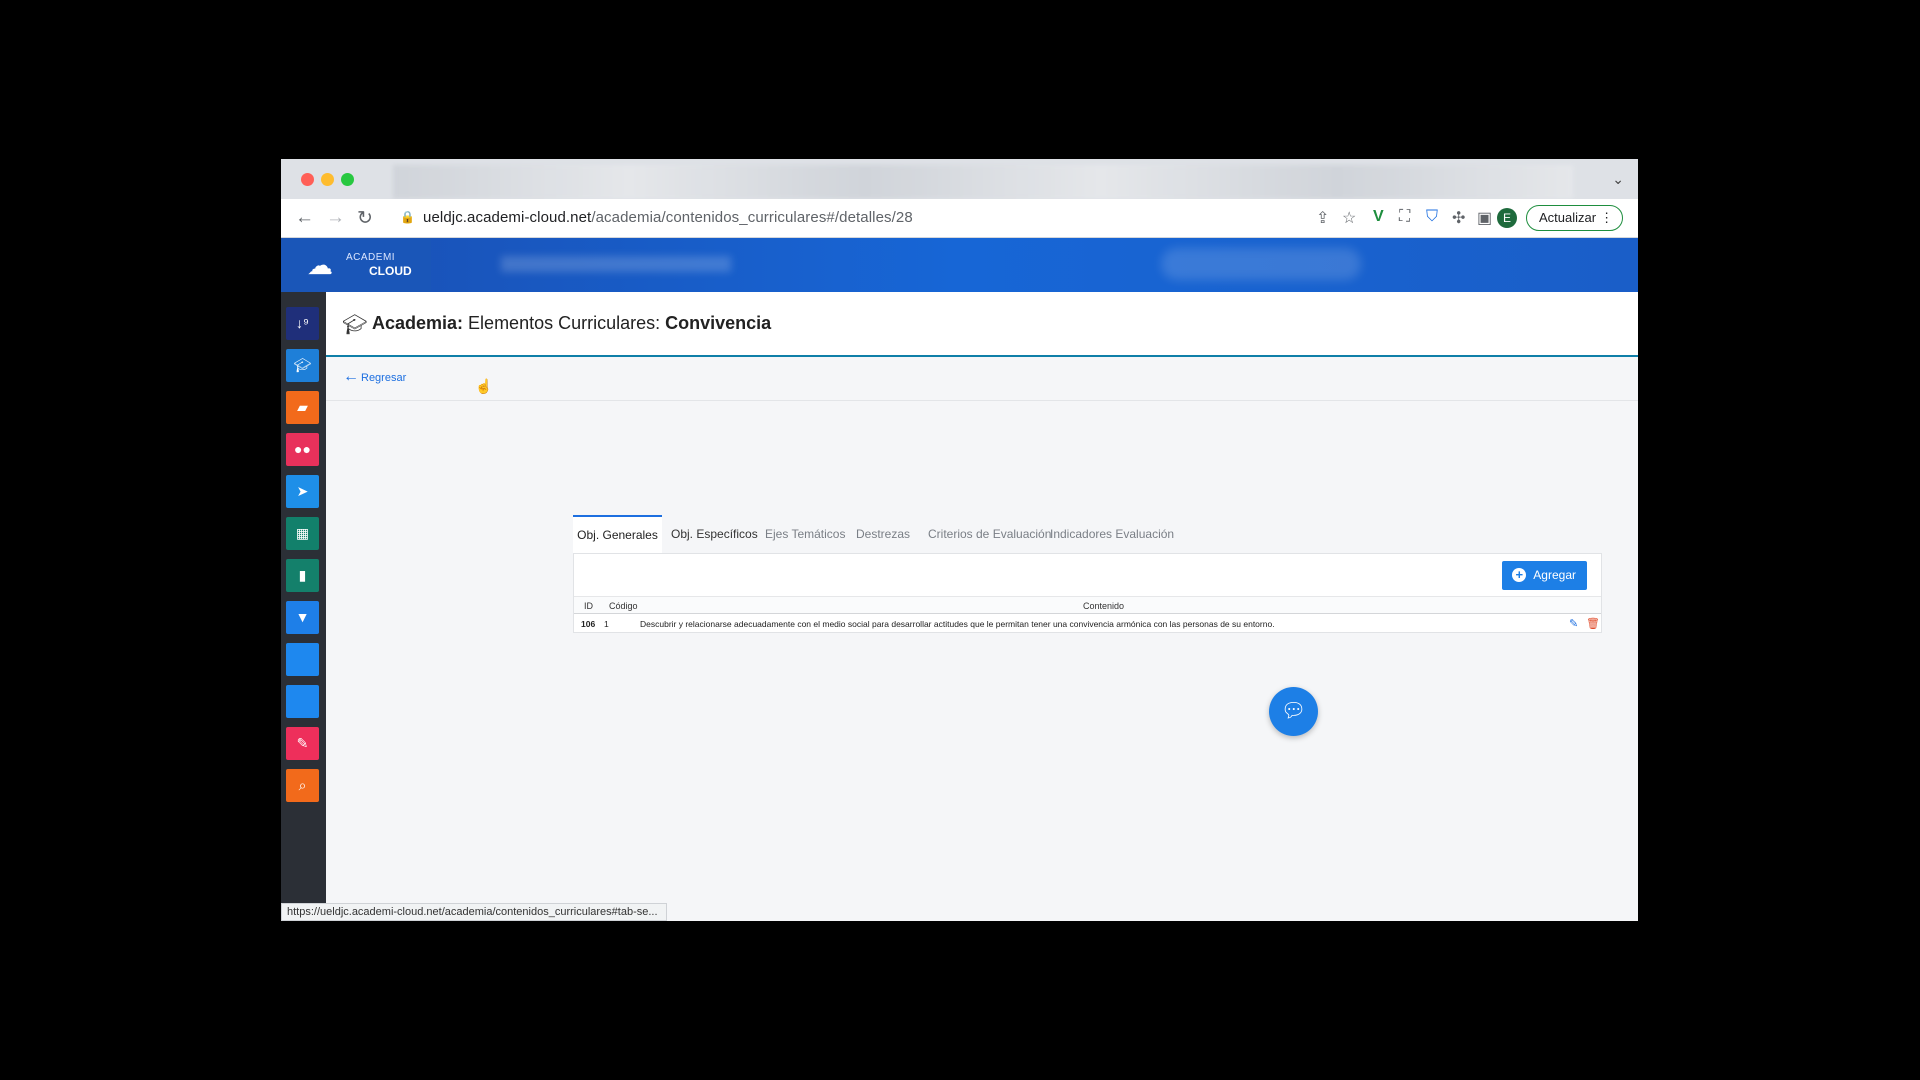  I want to click on sidebar-item-books: ▮, so click(302, 575).